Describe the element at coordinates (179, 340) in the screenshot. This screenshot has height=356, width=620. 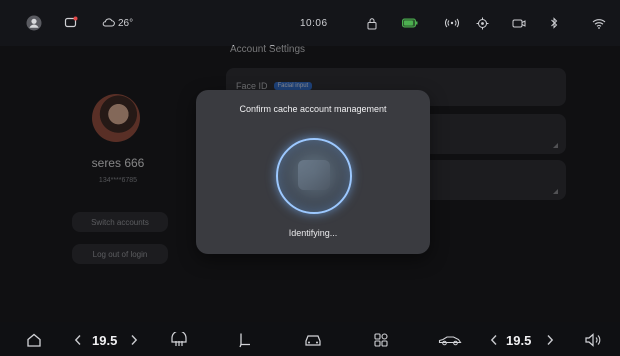
I see `rear-defrost-icon` at that location.